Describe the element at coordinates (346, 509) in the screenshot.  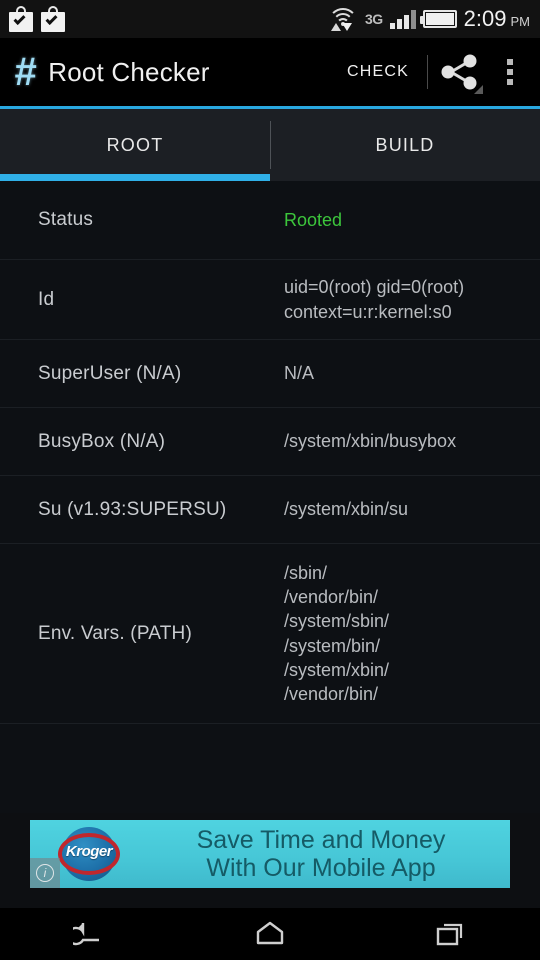
I see `row-value: /system/xbin/su` at that location.